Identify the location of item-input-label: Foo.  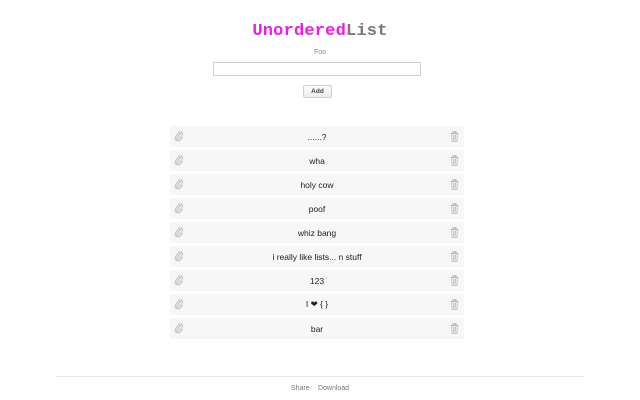
(320, 52).